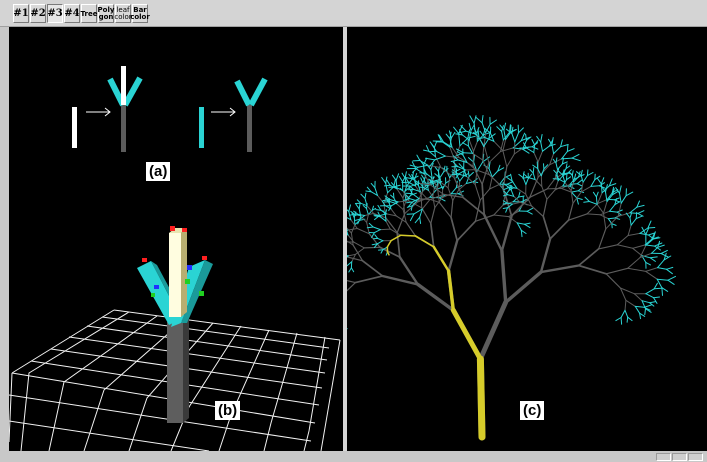 This screenshot has width=707, height=462. Describe the element at coordinates (89, 13) in the screenshot. I see `tree-button: Tree` at that location.